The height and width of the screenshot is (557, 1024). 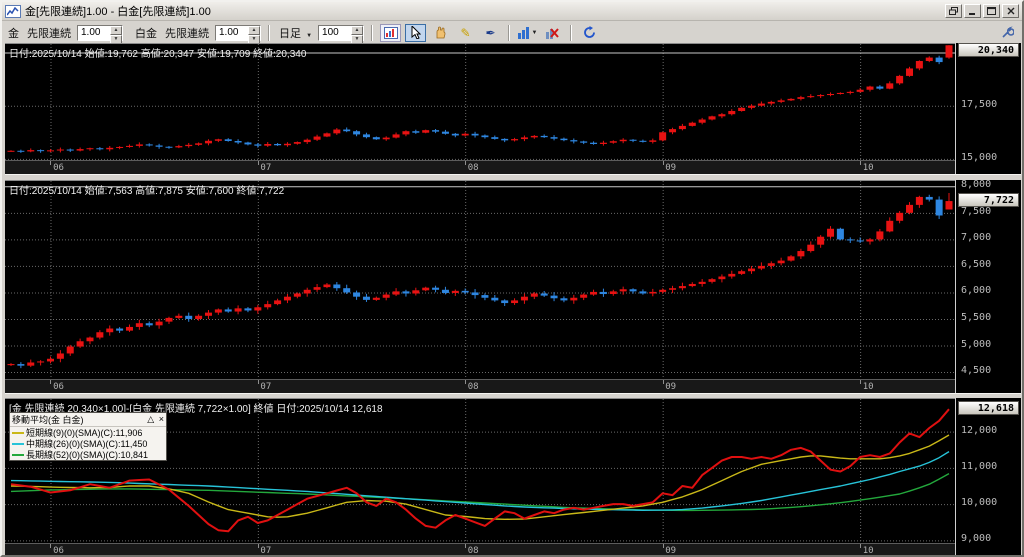 What do you see at coordinates (480, 386) in the screenshot?
I see `platinum-date-axis: 06 07 08 09 10` at bounding box center [480, 386].